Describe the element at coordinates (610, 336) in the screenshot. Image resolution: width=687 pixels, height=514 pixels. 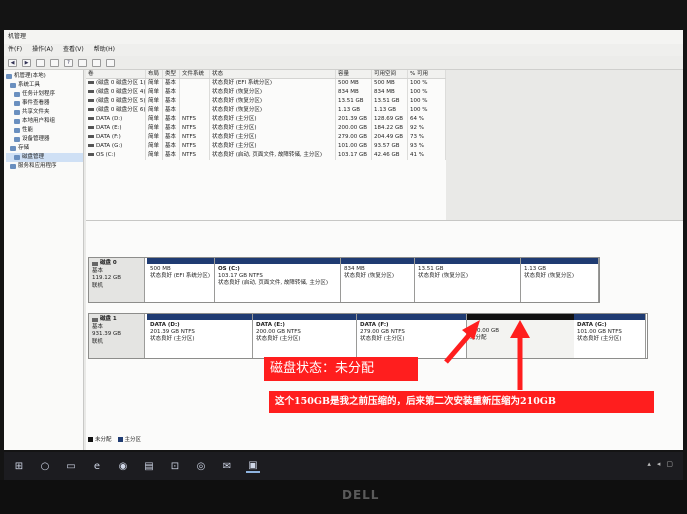
I see `partition-data-g-label: DATA (G:) 101.00 GB NTFS 状态良好 (主分区)` at that location.